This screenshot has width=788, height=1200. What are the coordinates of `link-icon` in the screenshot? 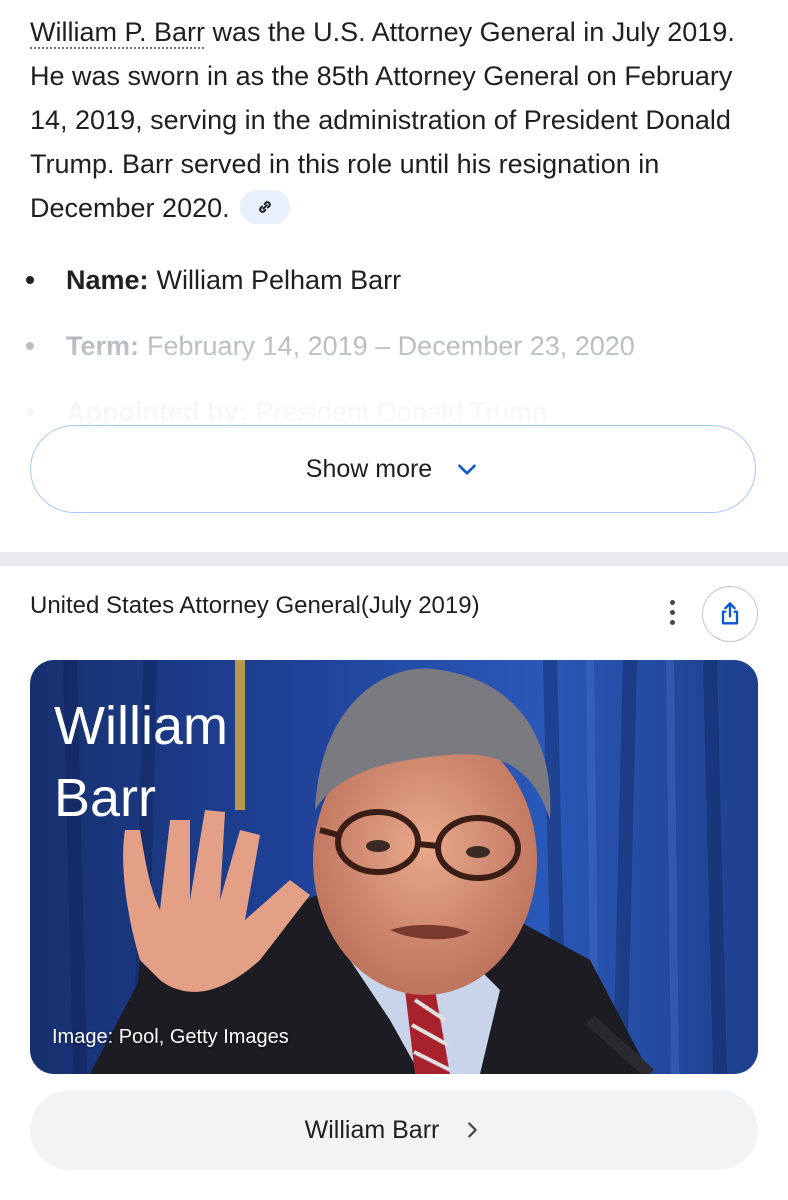 It's located at (264, 207).